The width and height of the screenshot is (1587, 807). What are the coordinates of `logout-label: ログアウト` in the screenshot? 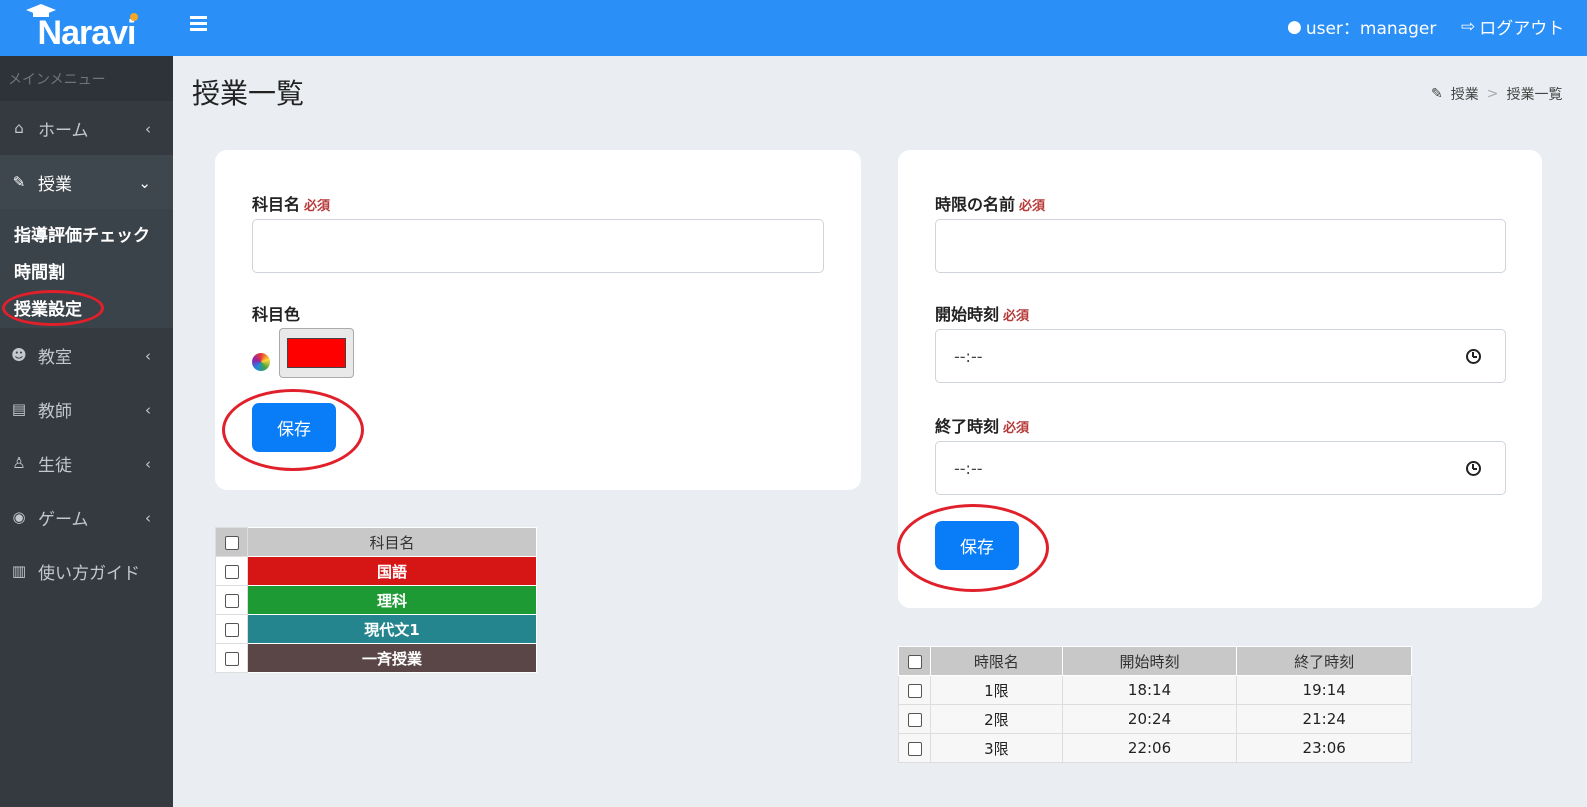 It's located at (1522, 29).